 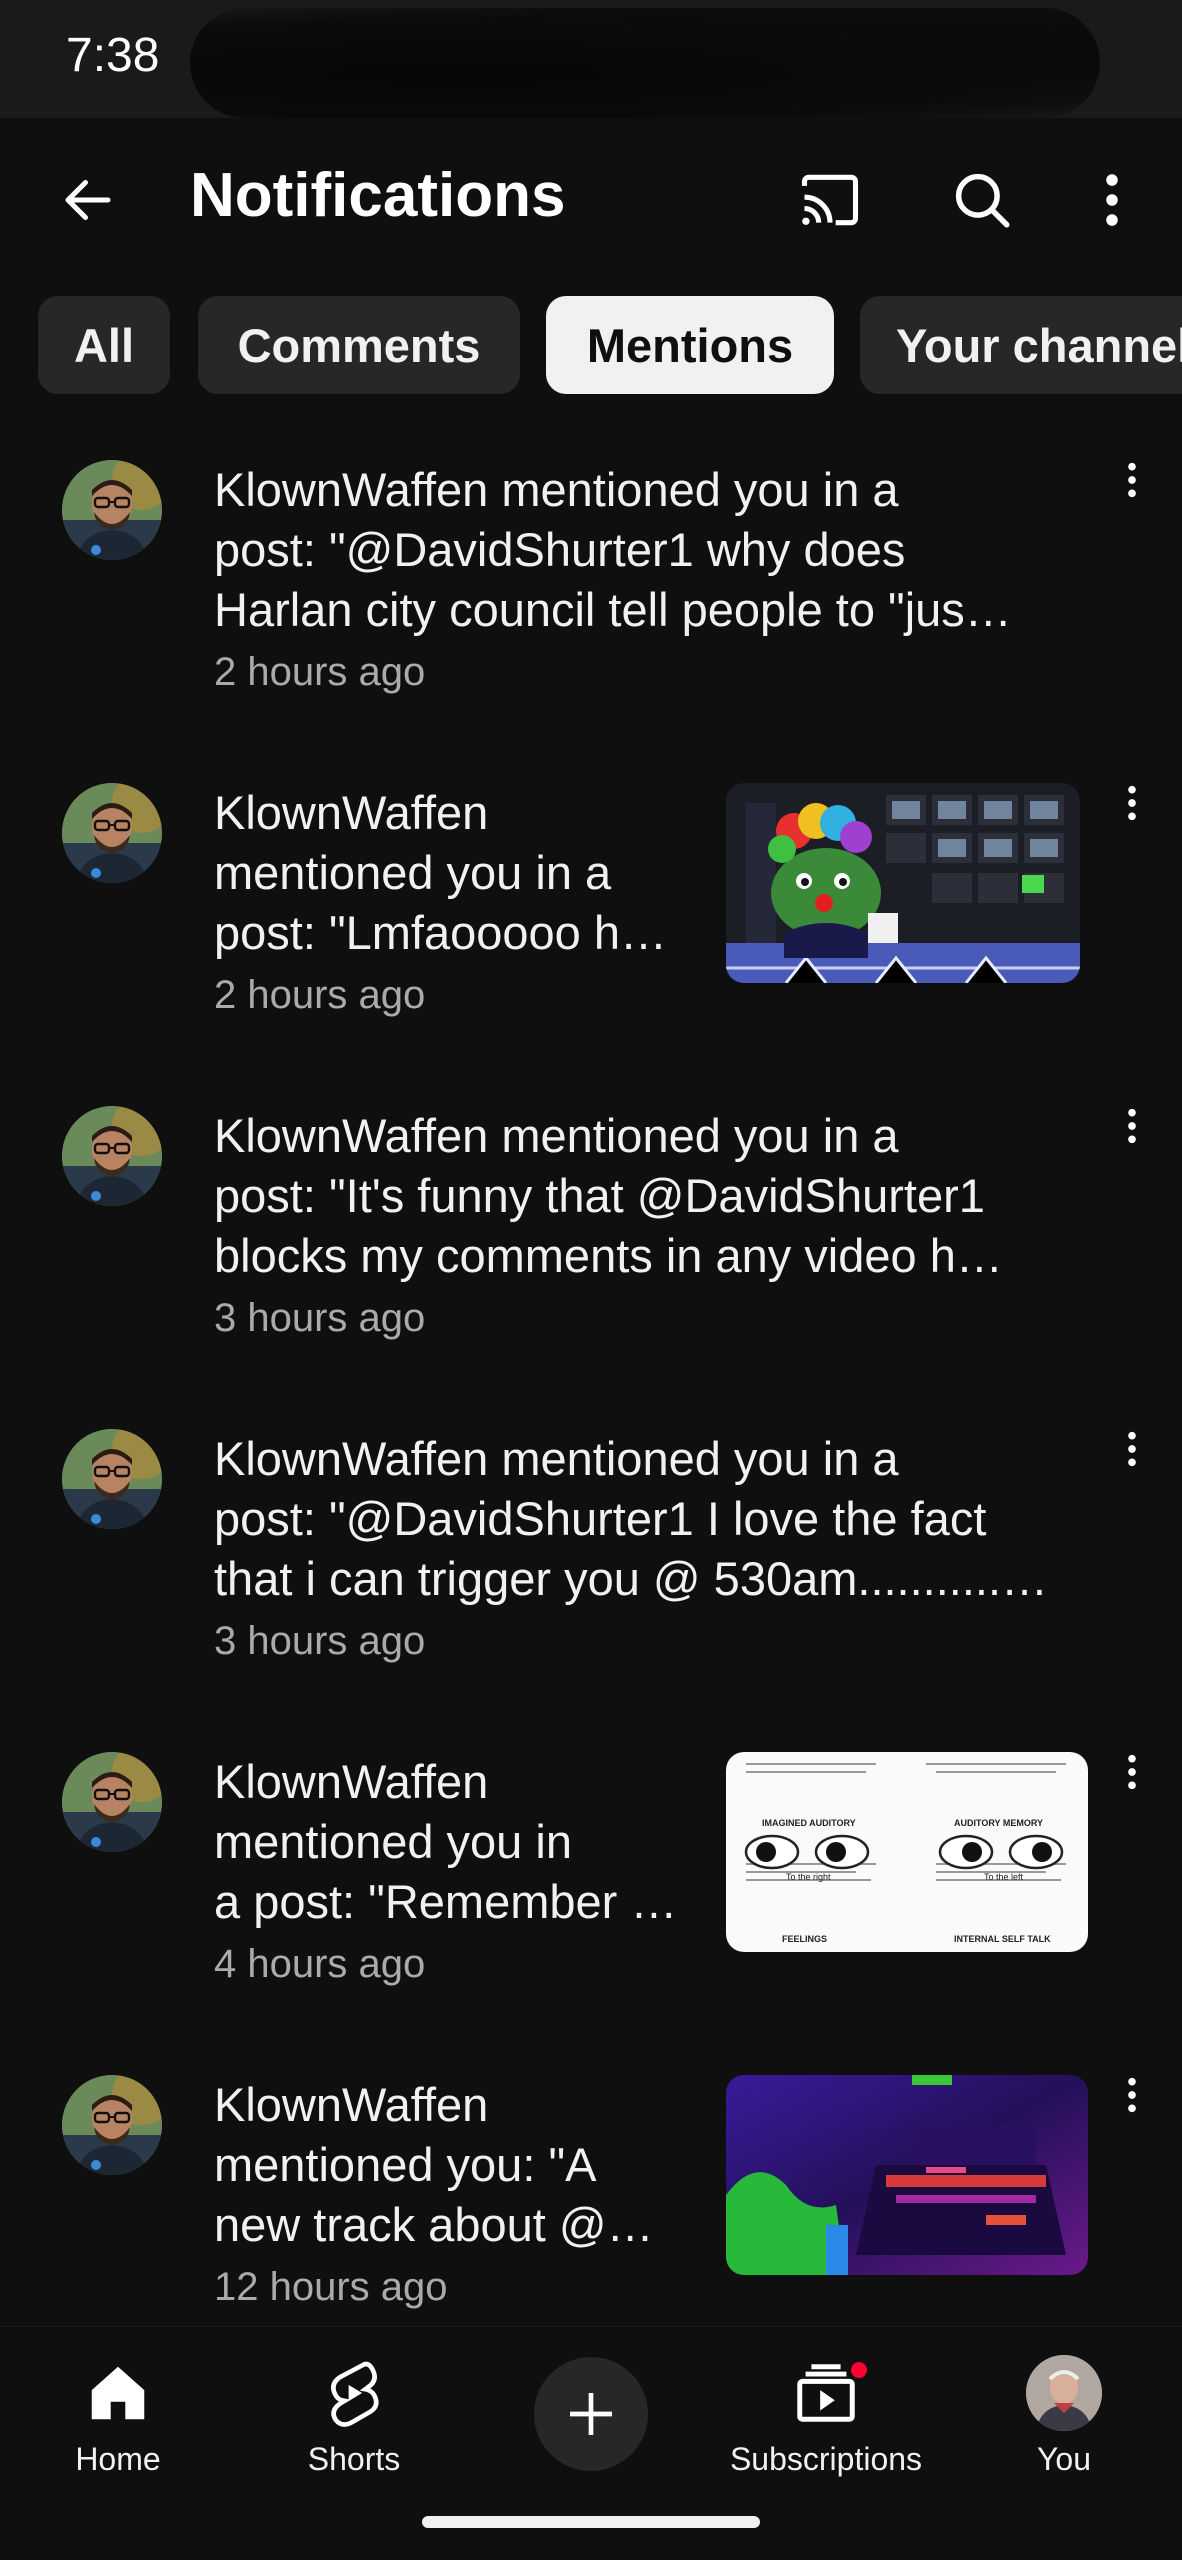 What do you see at coordinates (1004, 1877) in the screenshot?
I see `thumb-label: To the left` at bounding box center [1004, 1877].